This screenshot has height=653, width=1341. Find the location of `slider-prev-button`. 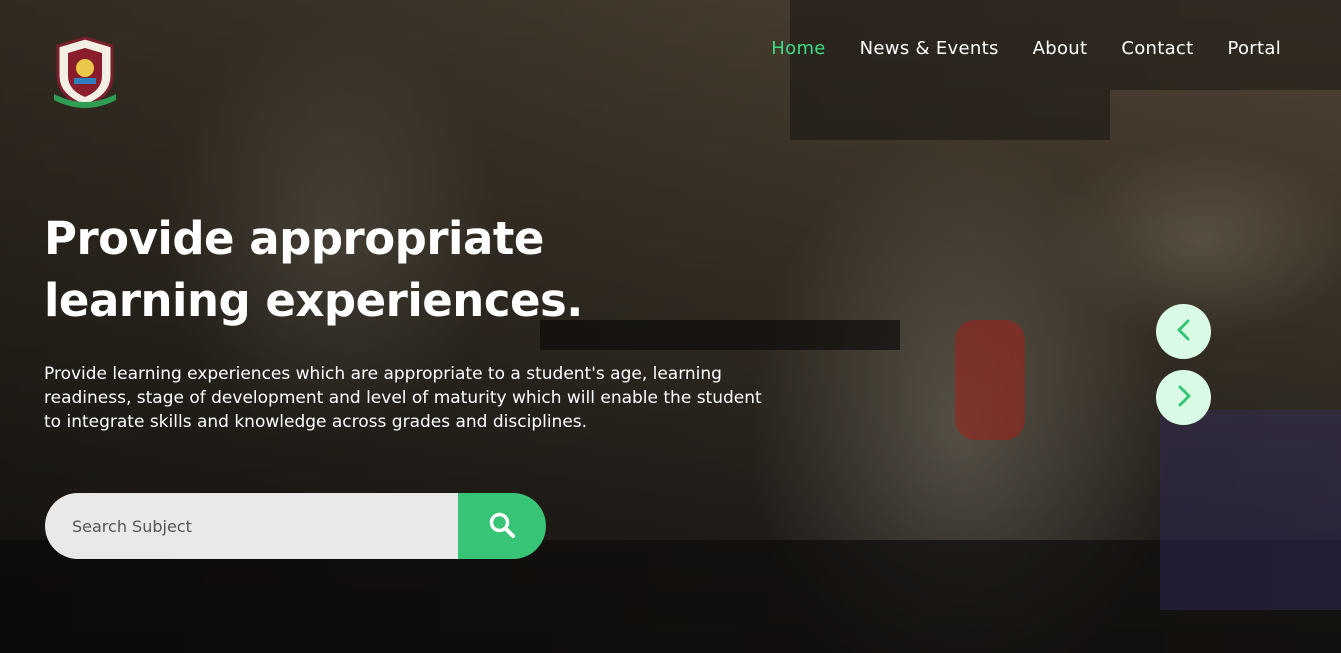

slider-prev-button is located at coordinates (1183, 331).